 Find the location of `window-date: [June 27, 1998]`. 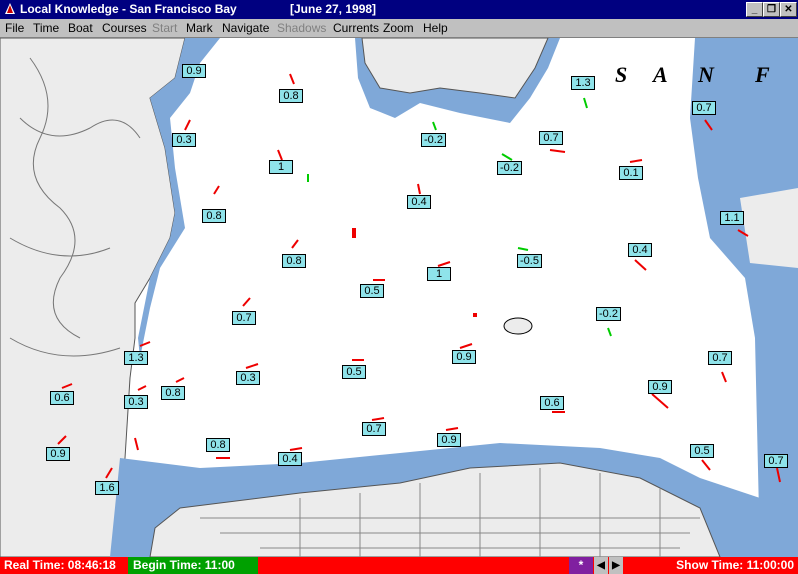

window-date: [June 27, 1998] is located at coordinates (333, 9).